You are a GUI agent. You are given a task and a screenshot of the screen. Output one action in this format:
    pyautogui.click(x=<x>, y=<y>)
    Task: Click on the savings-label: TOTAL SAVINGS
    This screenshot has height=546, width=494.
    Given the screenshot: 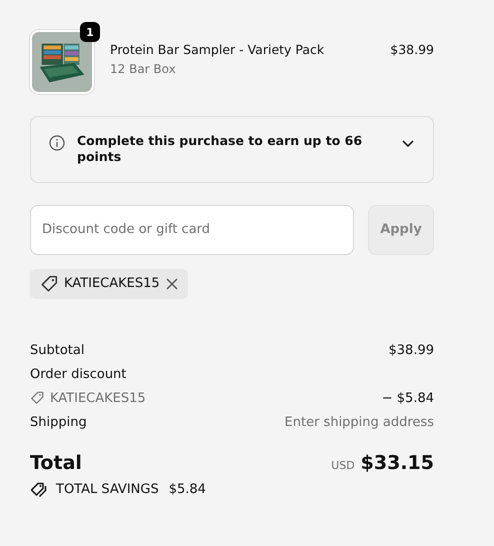 What is the action you would take?
    pyautogui.click(x=107, y=489)
    